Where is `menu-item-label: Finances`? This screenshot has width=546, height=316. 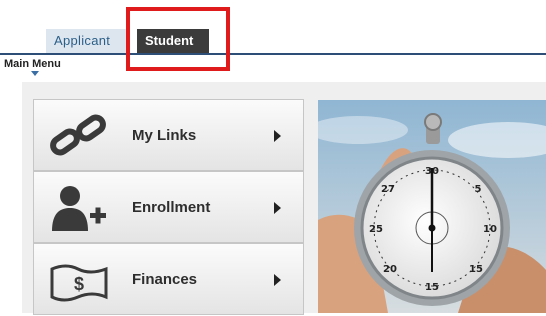 menu-item-label: Finances is located at coordinates (165, 279).